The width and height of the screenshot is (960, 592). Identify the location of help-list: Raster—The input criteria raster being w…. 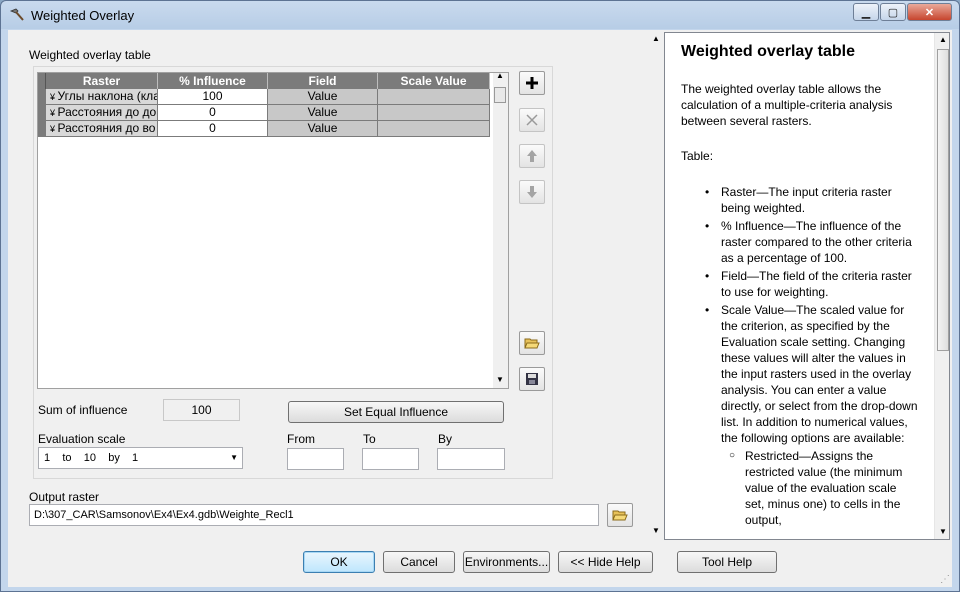
(812, 356).